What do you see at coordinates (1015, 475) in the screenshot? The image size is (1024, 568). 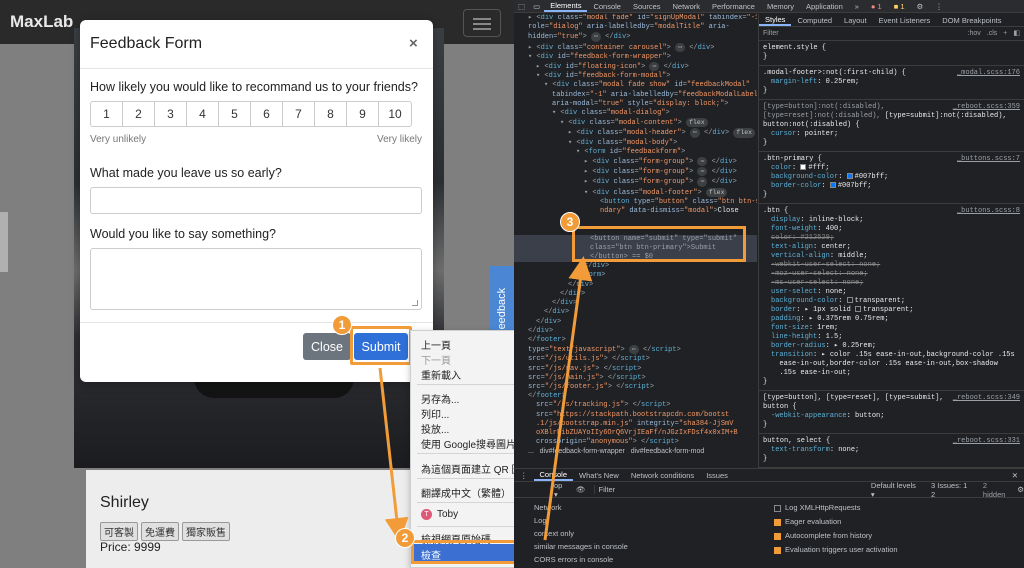 I see `close-drawer-icon: ✕` at bounding box center [1015, 475].